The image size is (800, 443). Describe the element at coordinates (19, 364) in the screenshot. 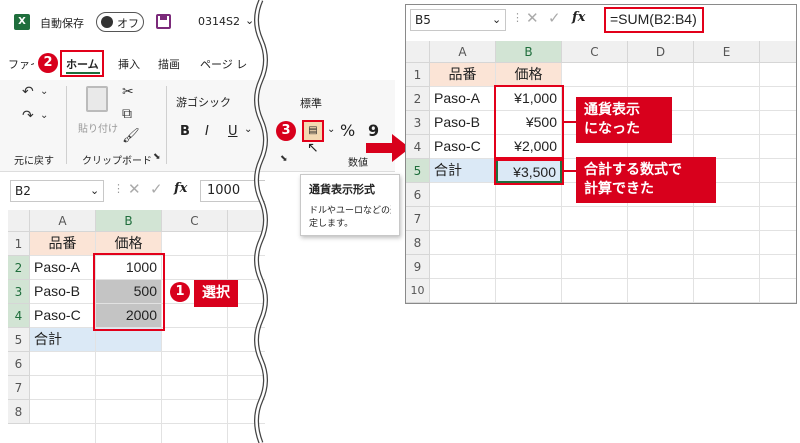

I see `row-header-6: 6` at that location.